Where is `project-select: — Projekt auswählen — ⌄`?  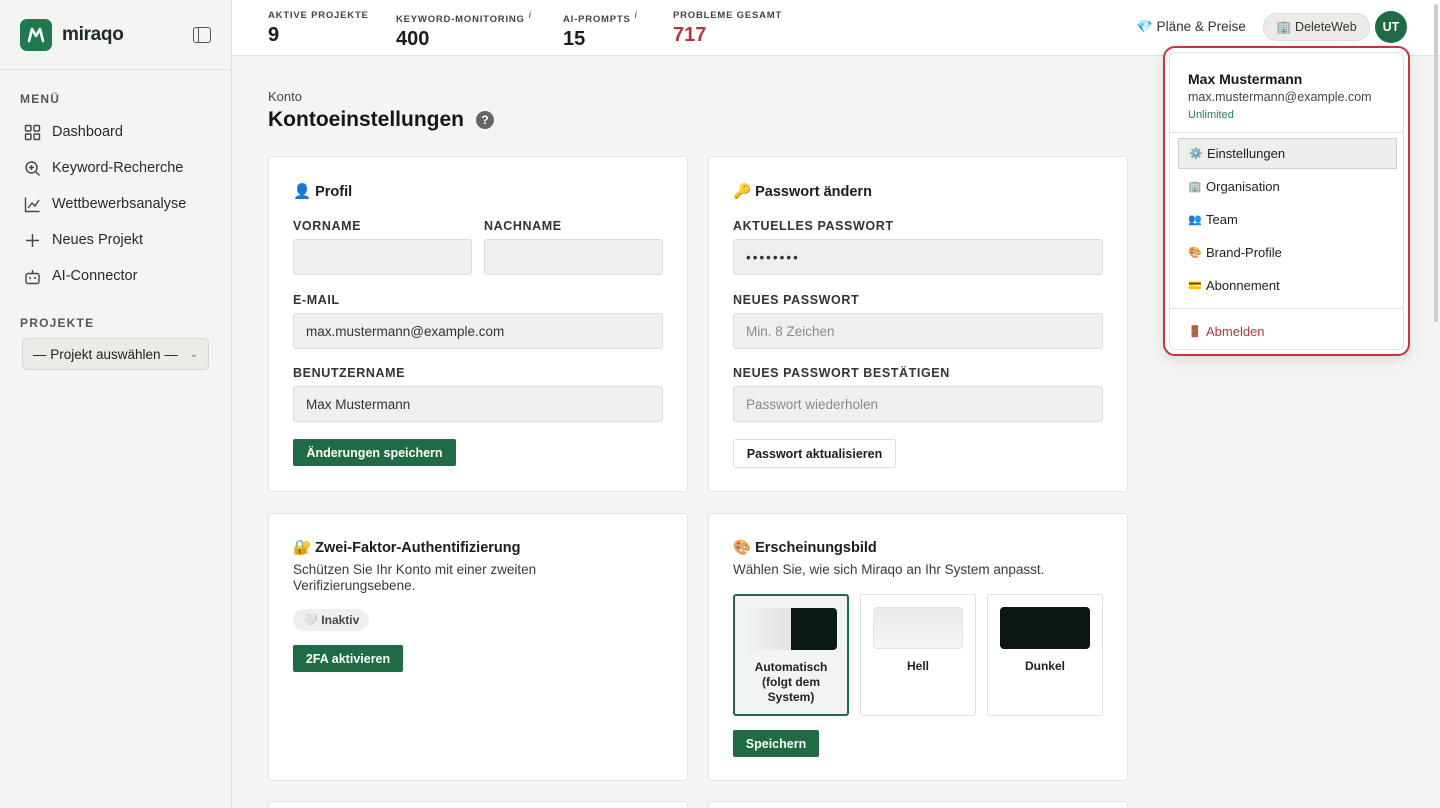 project-select: — Projekt auswählen — ⌄ is located at coordinates (115, 354).